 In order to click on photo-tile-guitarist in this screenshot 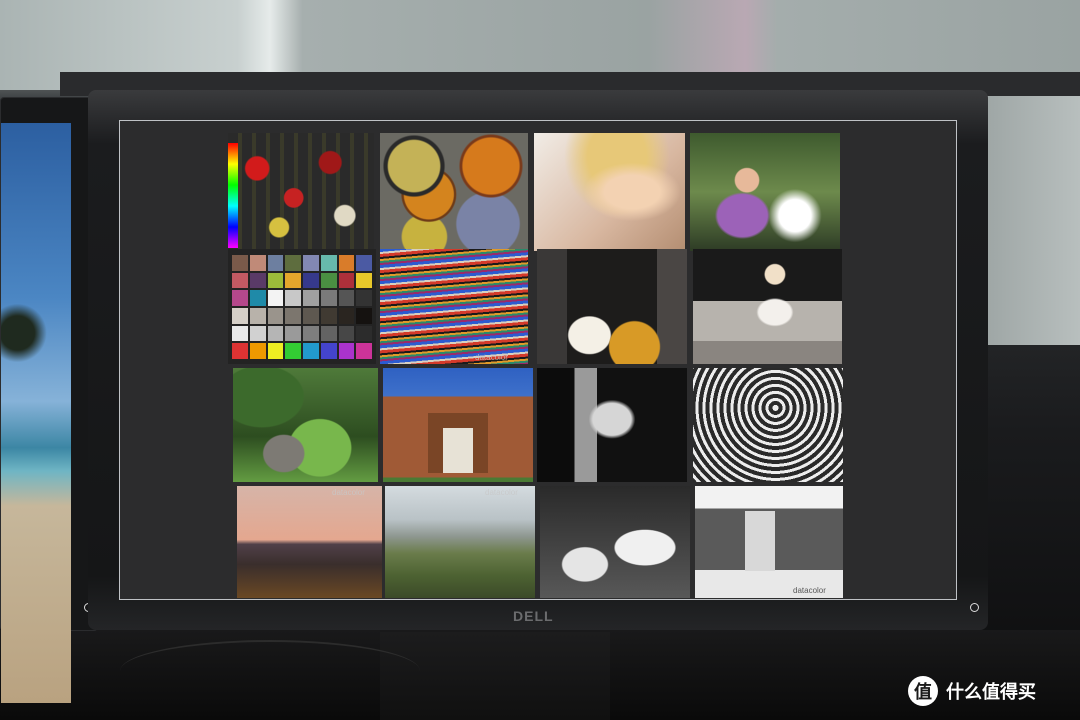, I will do `click(612, 306)`.